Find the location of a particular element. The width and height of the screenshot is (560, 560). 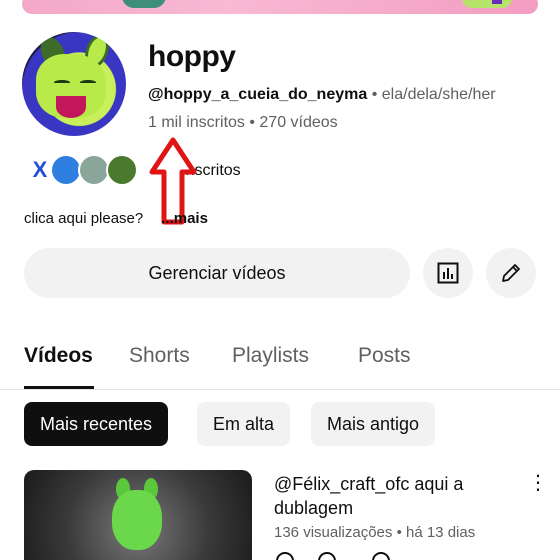

manage-videos-button: Gerenciar vídeos is located at coordinates (217, 273).